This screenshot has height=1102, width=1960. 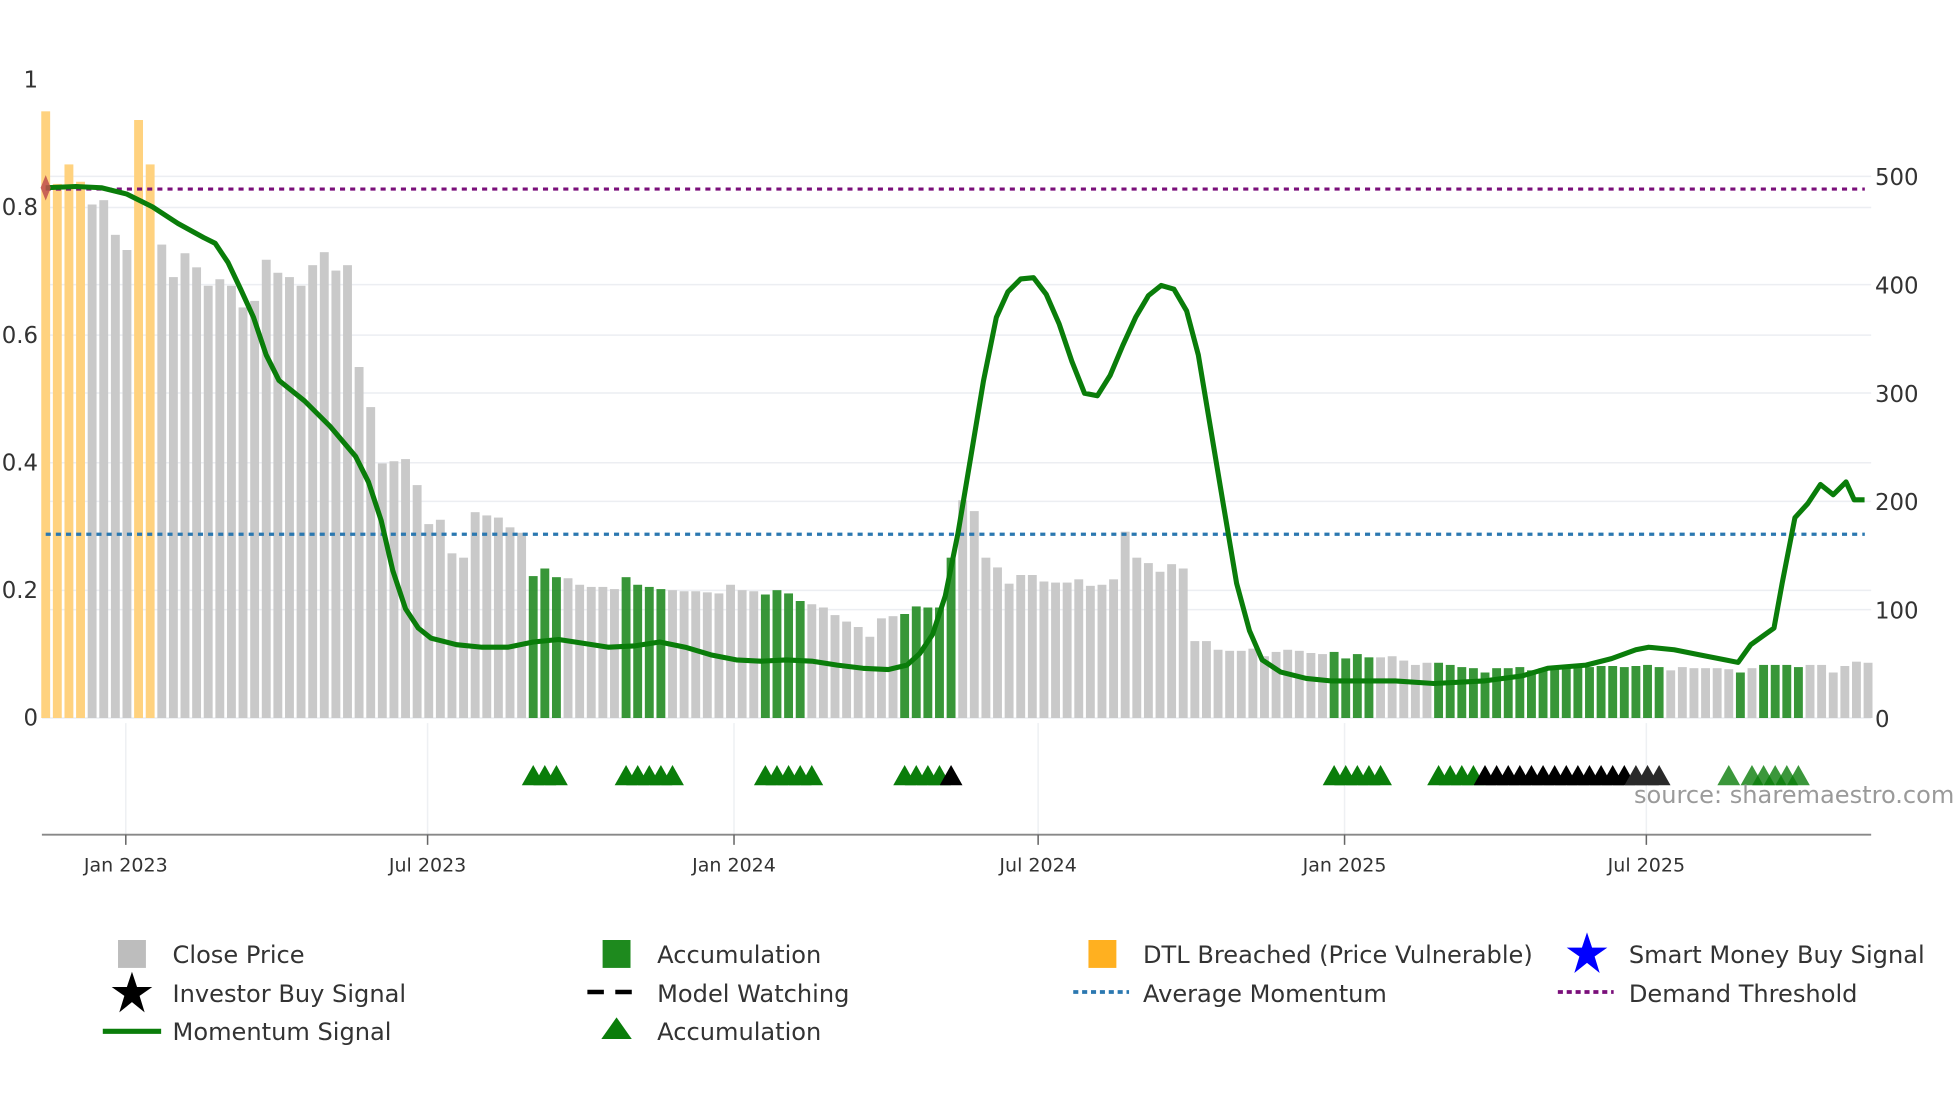 I want to click on right-tick-label: 0, so click(x=1882, y=720).